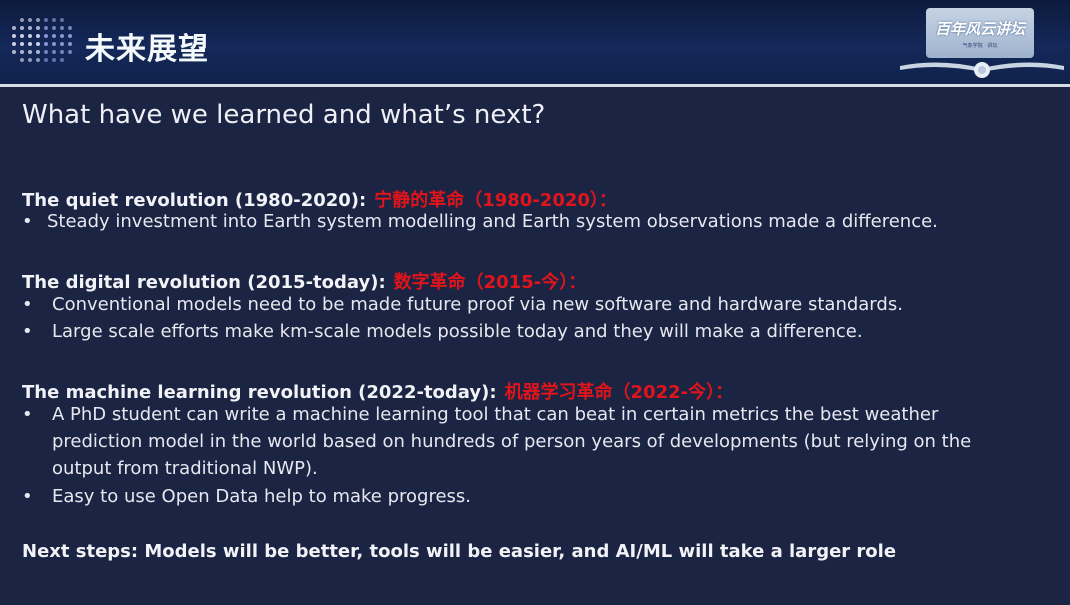 This screenshot has height=605, width=1070. What do you see at coordinates (43, 40) in the screenshot?
I see `dot-grid-decoration` at bounding box center [43, 40].